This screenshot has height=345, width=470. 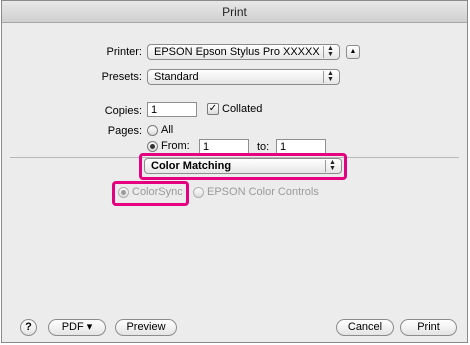 What do you see at coordinates (301, 146) in the screenshot?
I see `pages-to-field: 1` at bounding box center [301, 146].